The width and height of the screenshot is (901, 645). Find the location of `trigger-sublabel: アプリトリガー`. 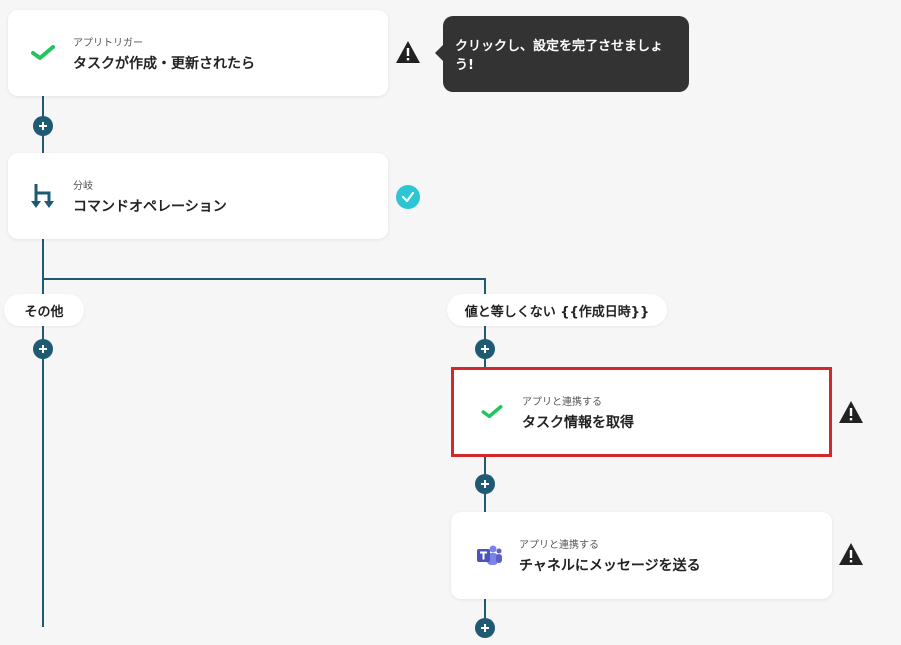

trigger-sublabel: アプリトリガー is located at coordinates (108, 43).